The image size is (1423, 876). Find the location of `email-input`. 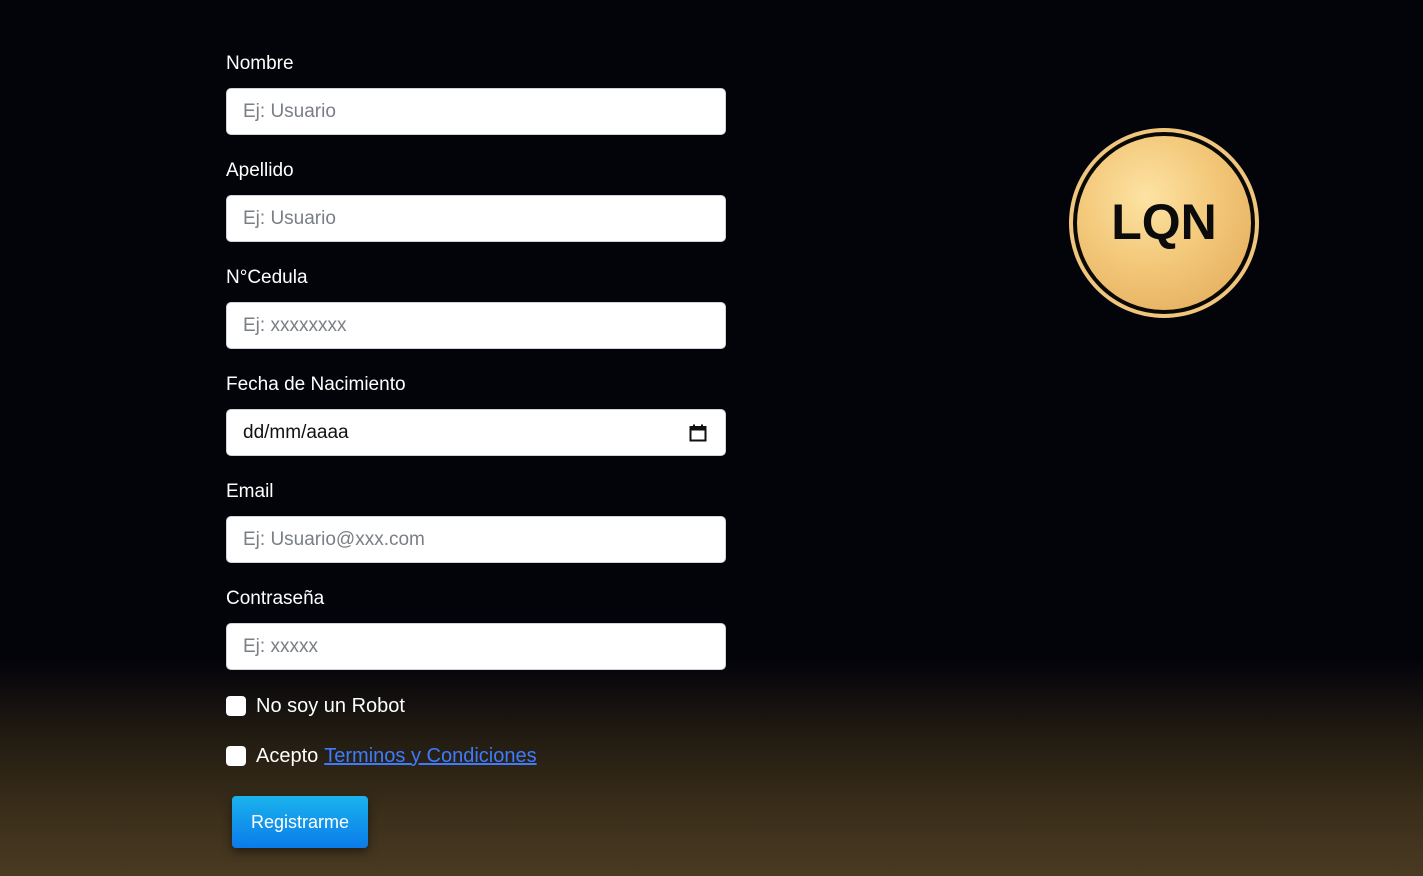

email-input is located at coordinates (476, 539).